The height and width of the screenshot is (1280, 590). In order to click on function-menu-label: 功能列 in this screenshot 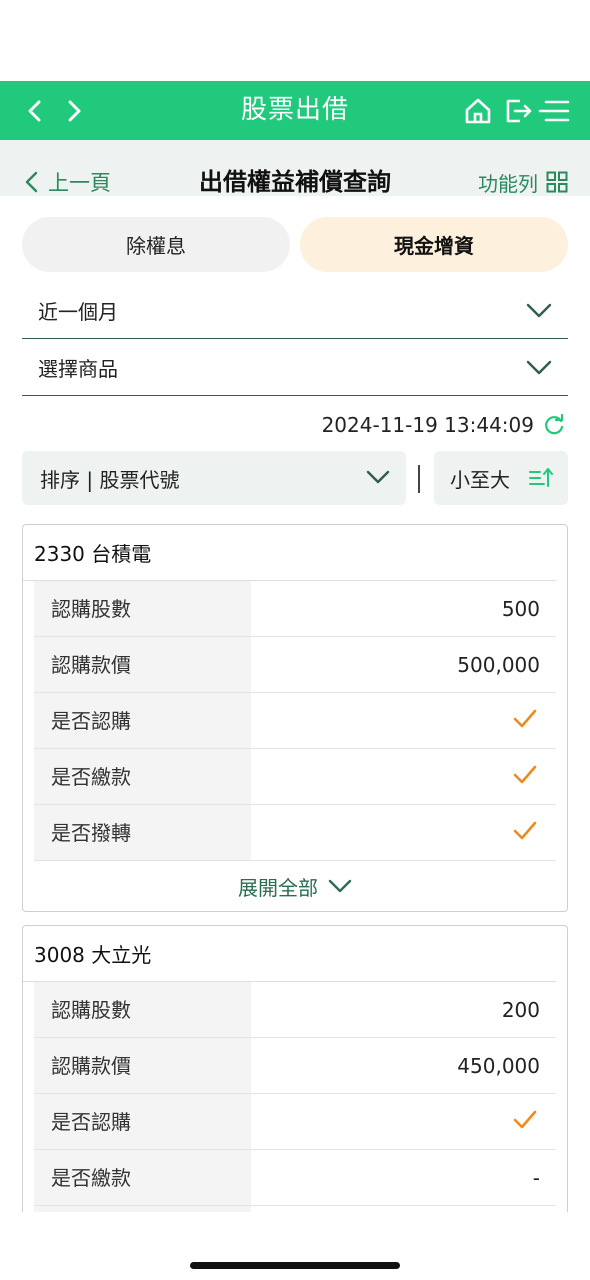, I will do `click(508, 183)`.